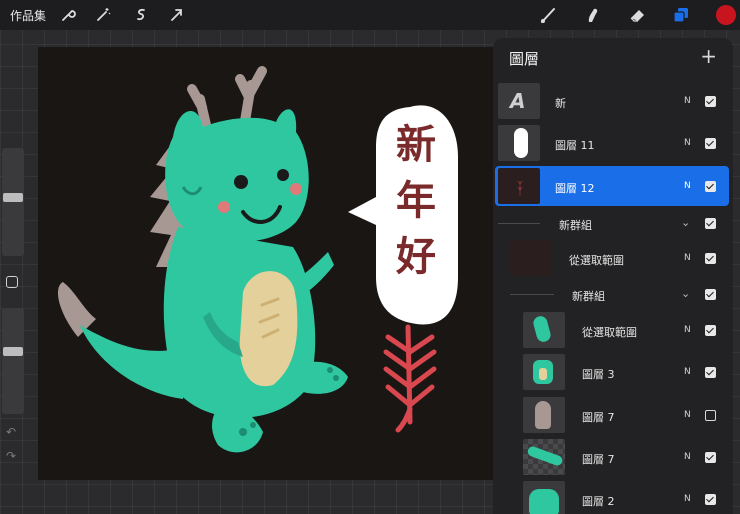 This screenshot has height=514, width=740. What do you see at coordinates (12, 282) in the screenshot?
I see `modify-button` at bounding box center [12, 282].